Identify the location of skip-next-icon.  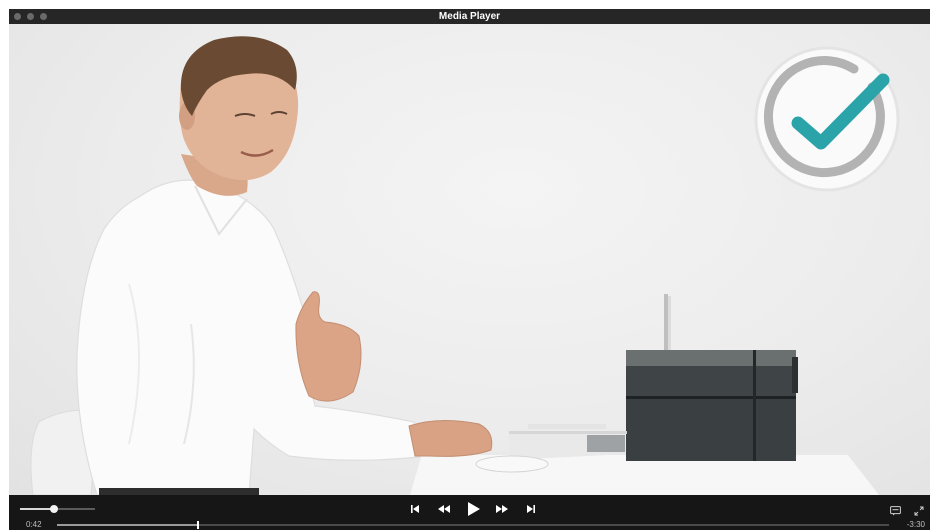
(531, 509).